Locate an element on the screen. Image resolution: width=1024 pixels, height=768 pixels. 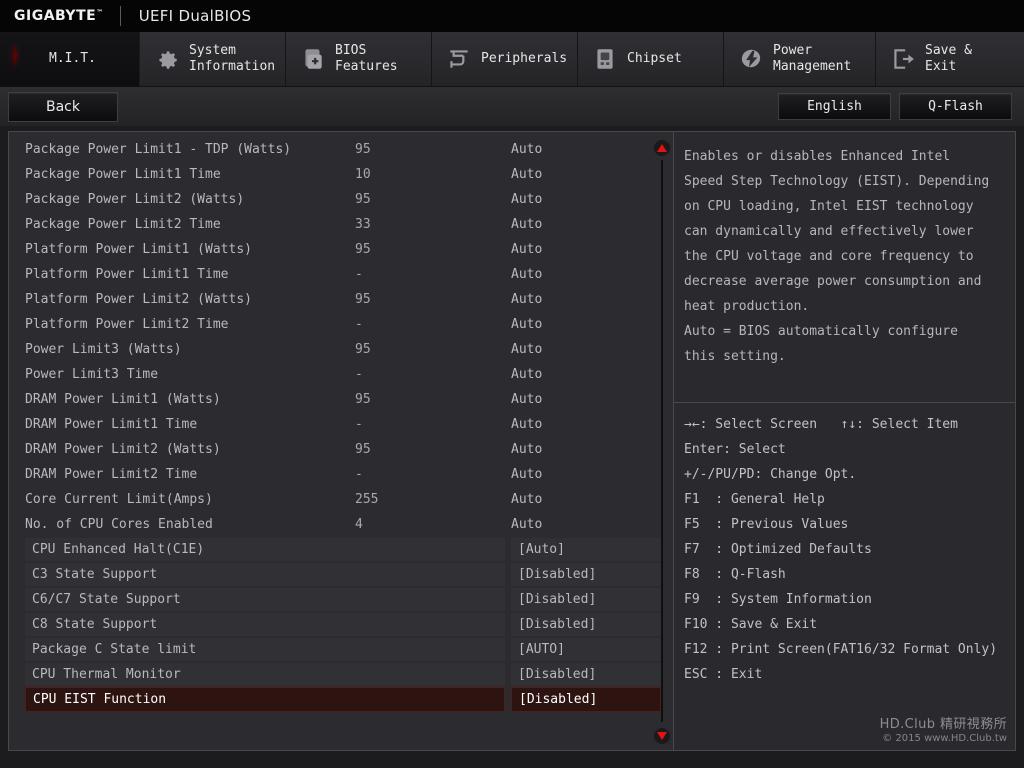
settings-row-label: Power Limit3 Time is located at coordinates (92, 374).